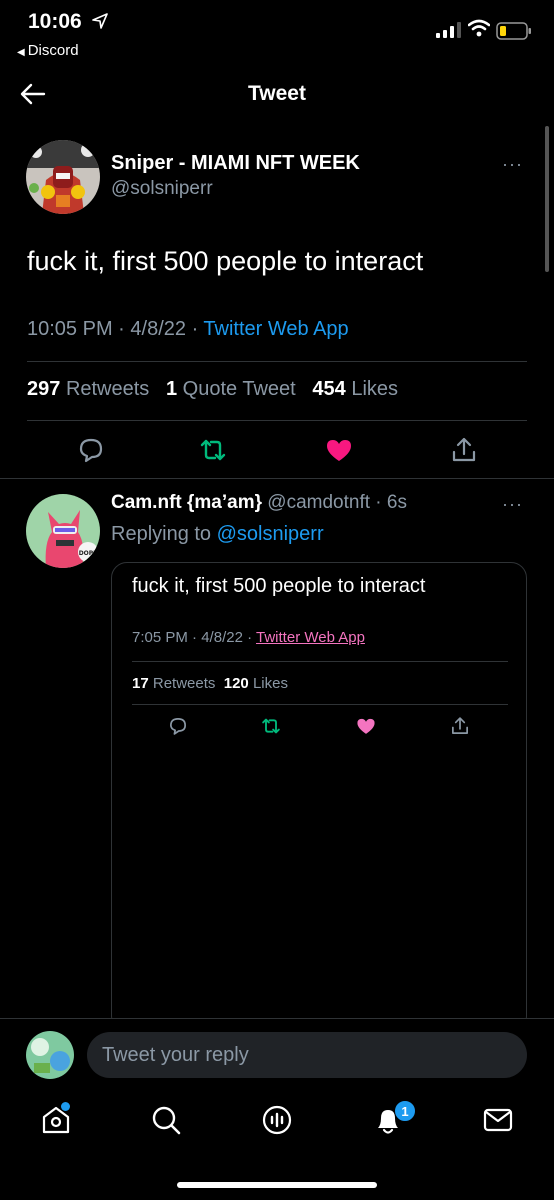 This screenshot has height=1200, width=554. What do you see at coordinates (460, 725) in the screenshot?
I see `quoted-share-icon` at bounding box center [460, 725].